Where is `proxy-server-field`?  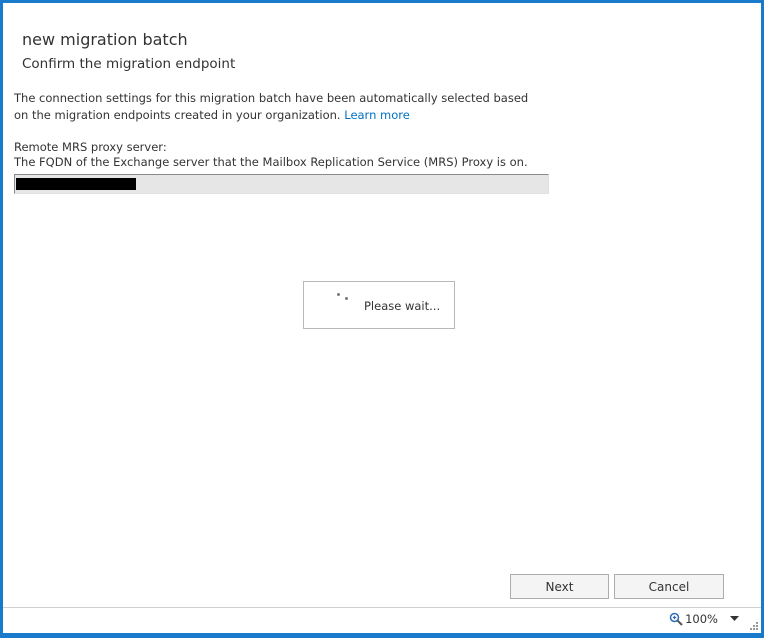 proxy-server-field is located at coordinates (281, 184).